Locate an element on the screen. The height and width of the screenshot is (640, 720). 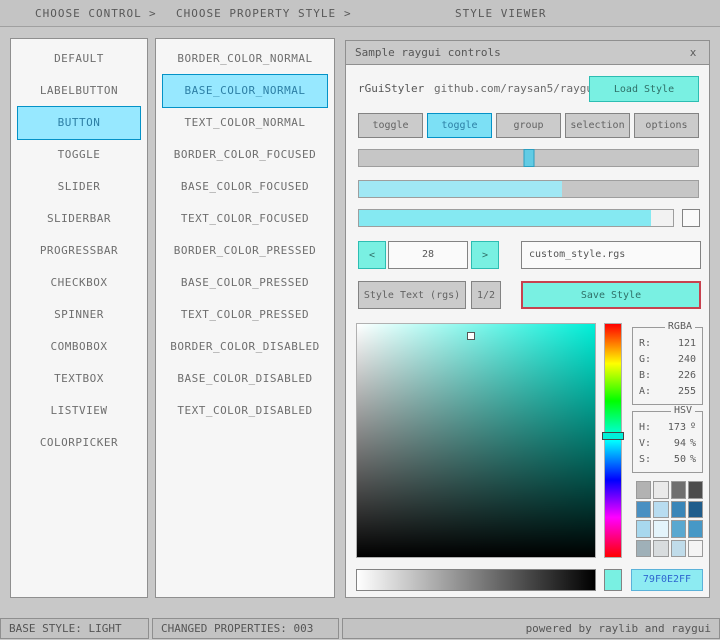
control-item-toggle: TOGGLE is located at coordinates (79, 155).